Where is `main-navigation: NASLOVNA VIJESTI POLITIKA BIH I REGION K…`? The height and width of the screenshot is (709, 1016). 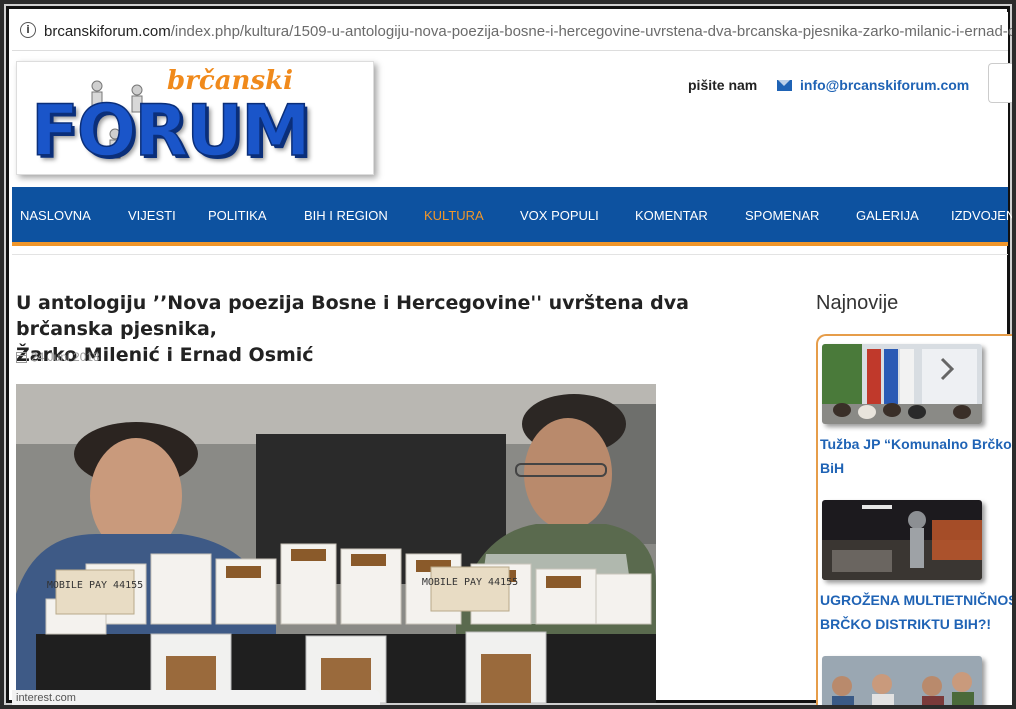 main-navigation: NASLOVNA VIJESTI POLITIKA BIH I REGION K… is located at coordinates (512, 216).